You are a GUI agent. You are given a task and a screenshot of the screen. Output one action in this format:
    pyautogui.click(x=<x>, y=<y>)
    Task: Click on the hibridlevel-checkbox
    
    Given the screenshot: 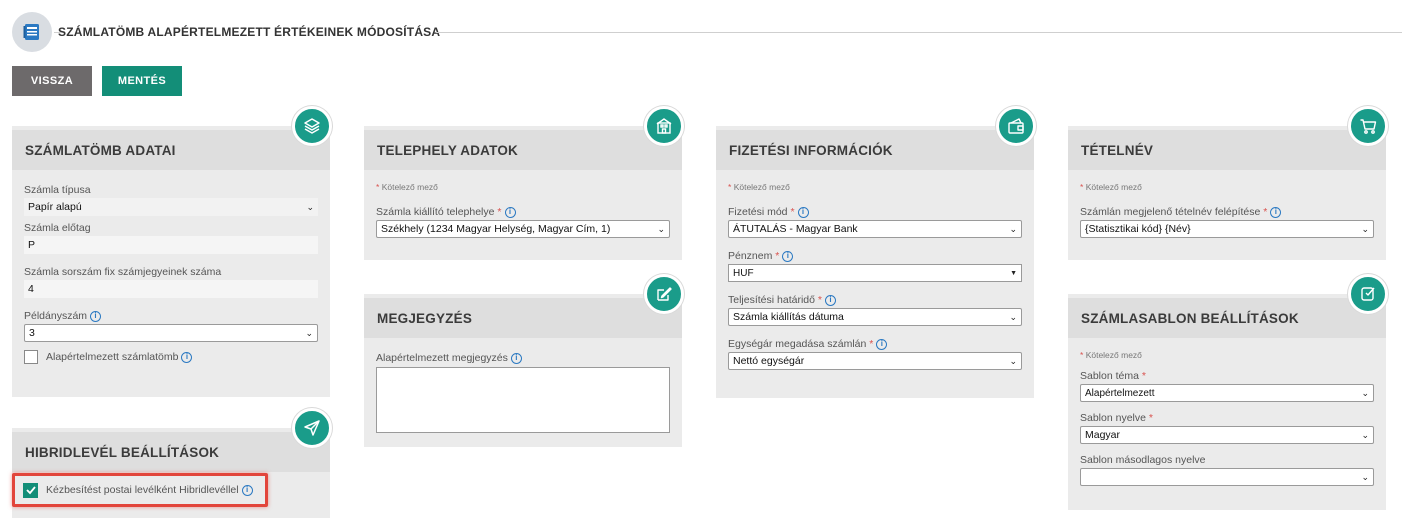 What is the action you would take?
    pyautogui.click(x=30, y=490)
    